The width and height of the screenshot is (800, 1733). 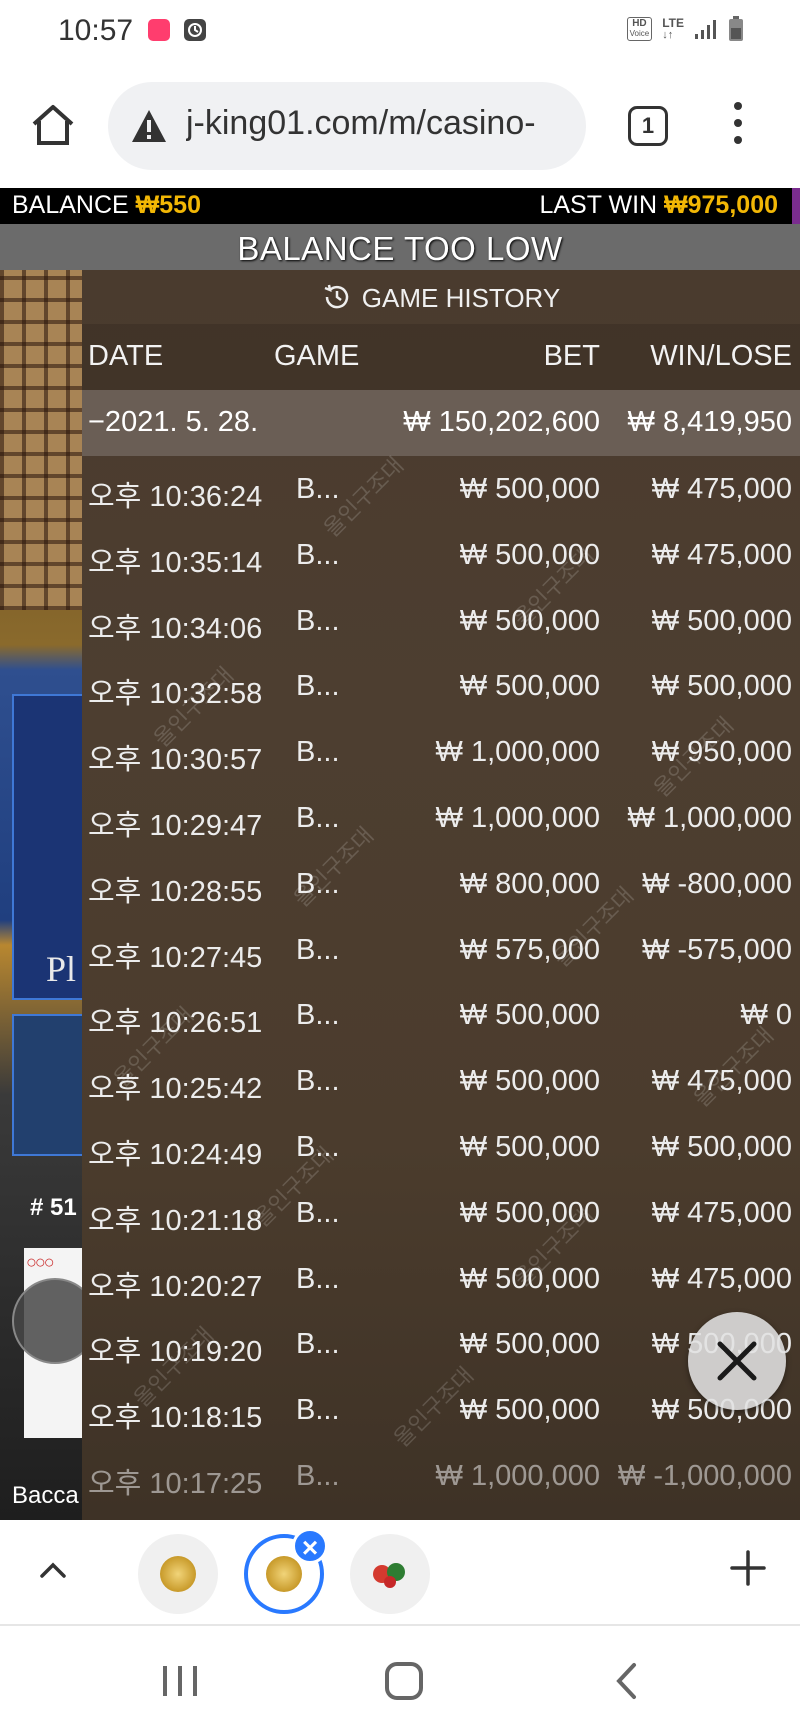 I want to click on table-row: 오후 10:20:27 B... ₩ 500,000 ₩ 475,000, so click(x=441, y=1279).